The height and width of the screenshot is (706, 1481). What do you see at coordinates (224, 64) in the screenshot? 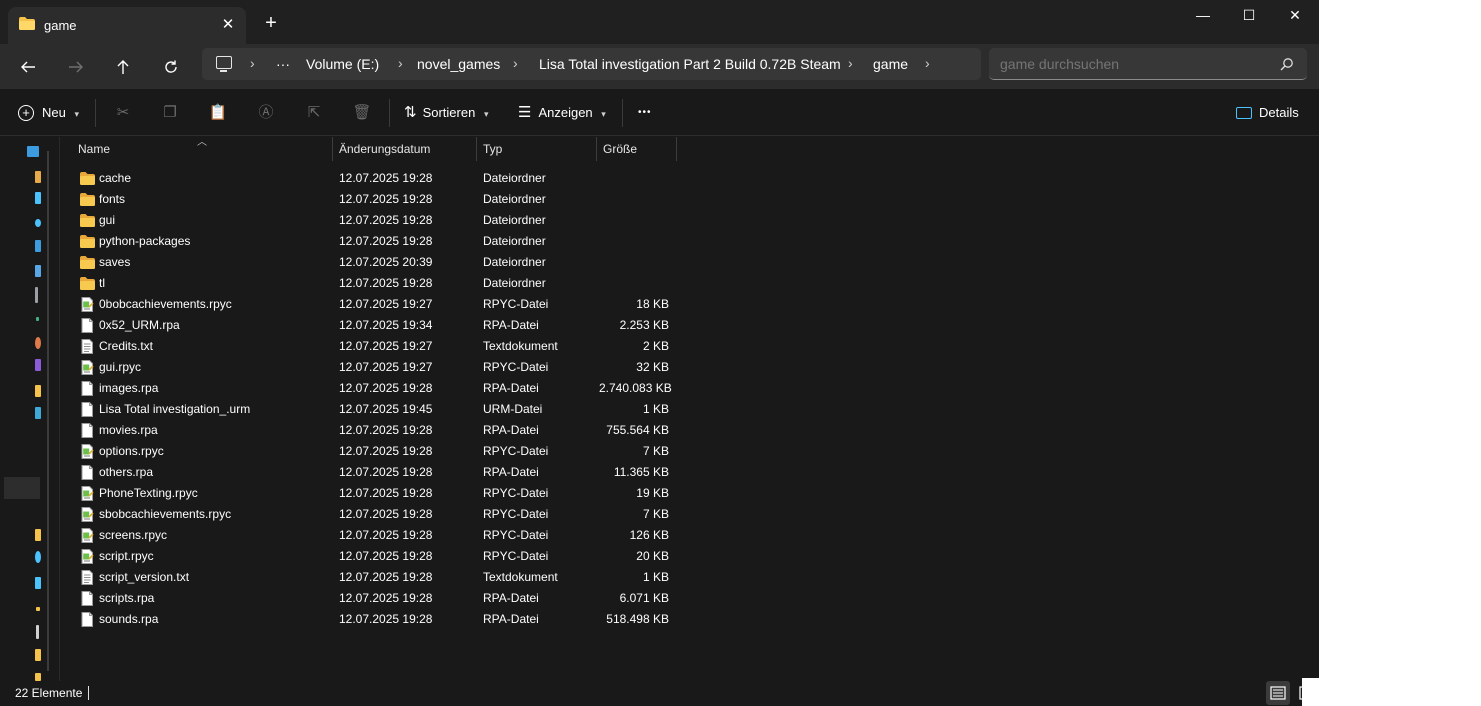
I see `computer-icon` at bounding box center [224, 64].